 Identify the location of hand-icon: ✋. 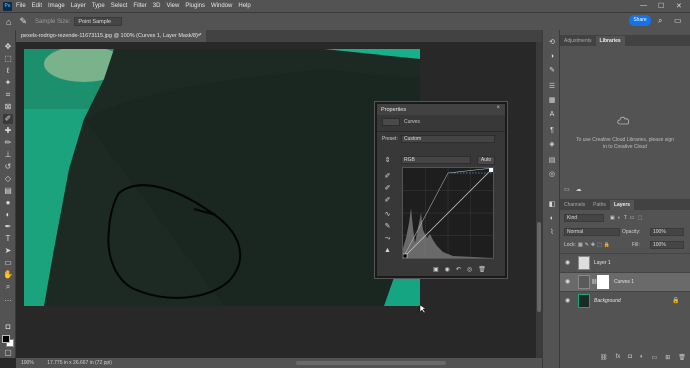
(8, 275).